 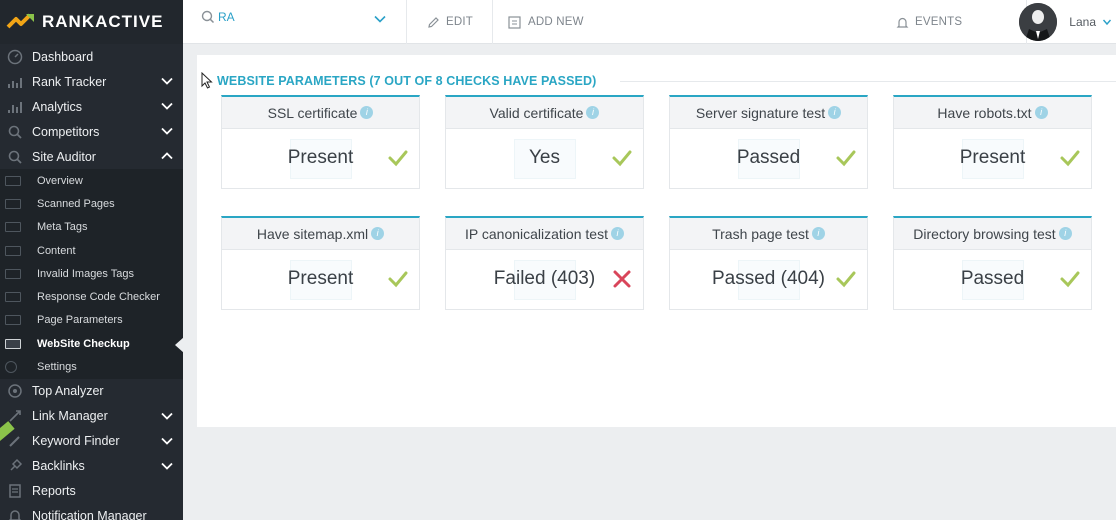 I want to click on divider, so click(x=868, y=81).